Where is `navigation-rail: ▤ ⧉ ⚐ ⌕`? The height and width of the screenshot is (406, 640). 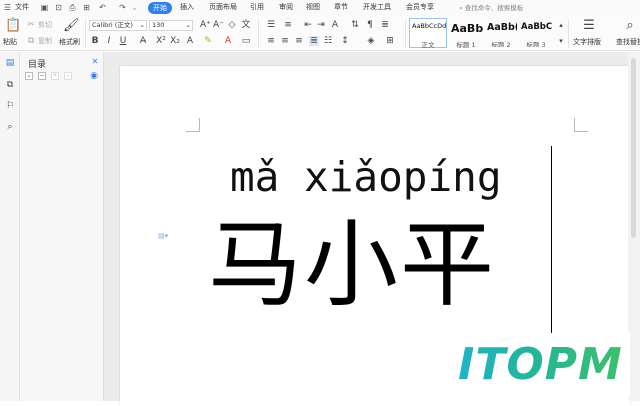 navigation-rail: ▤ ⧉ ⚐ ⌕ is located at coordinates (10, 226).